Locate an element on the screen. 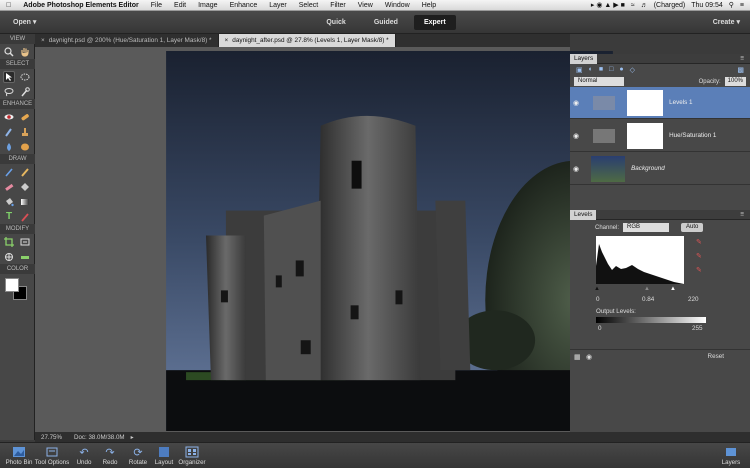 This screenshot has height=468, width=750. color-swatches is located at coordinates (17, 289).